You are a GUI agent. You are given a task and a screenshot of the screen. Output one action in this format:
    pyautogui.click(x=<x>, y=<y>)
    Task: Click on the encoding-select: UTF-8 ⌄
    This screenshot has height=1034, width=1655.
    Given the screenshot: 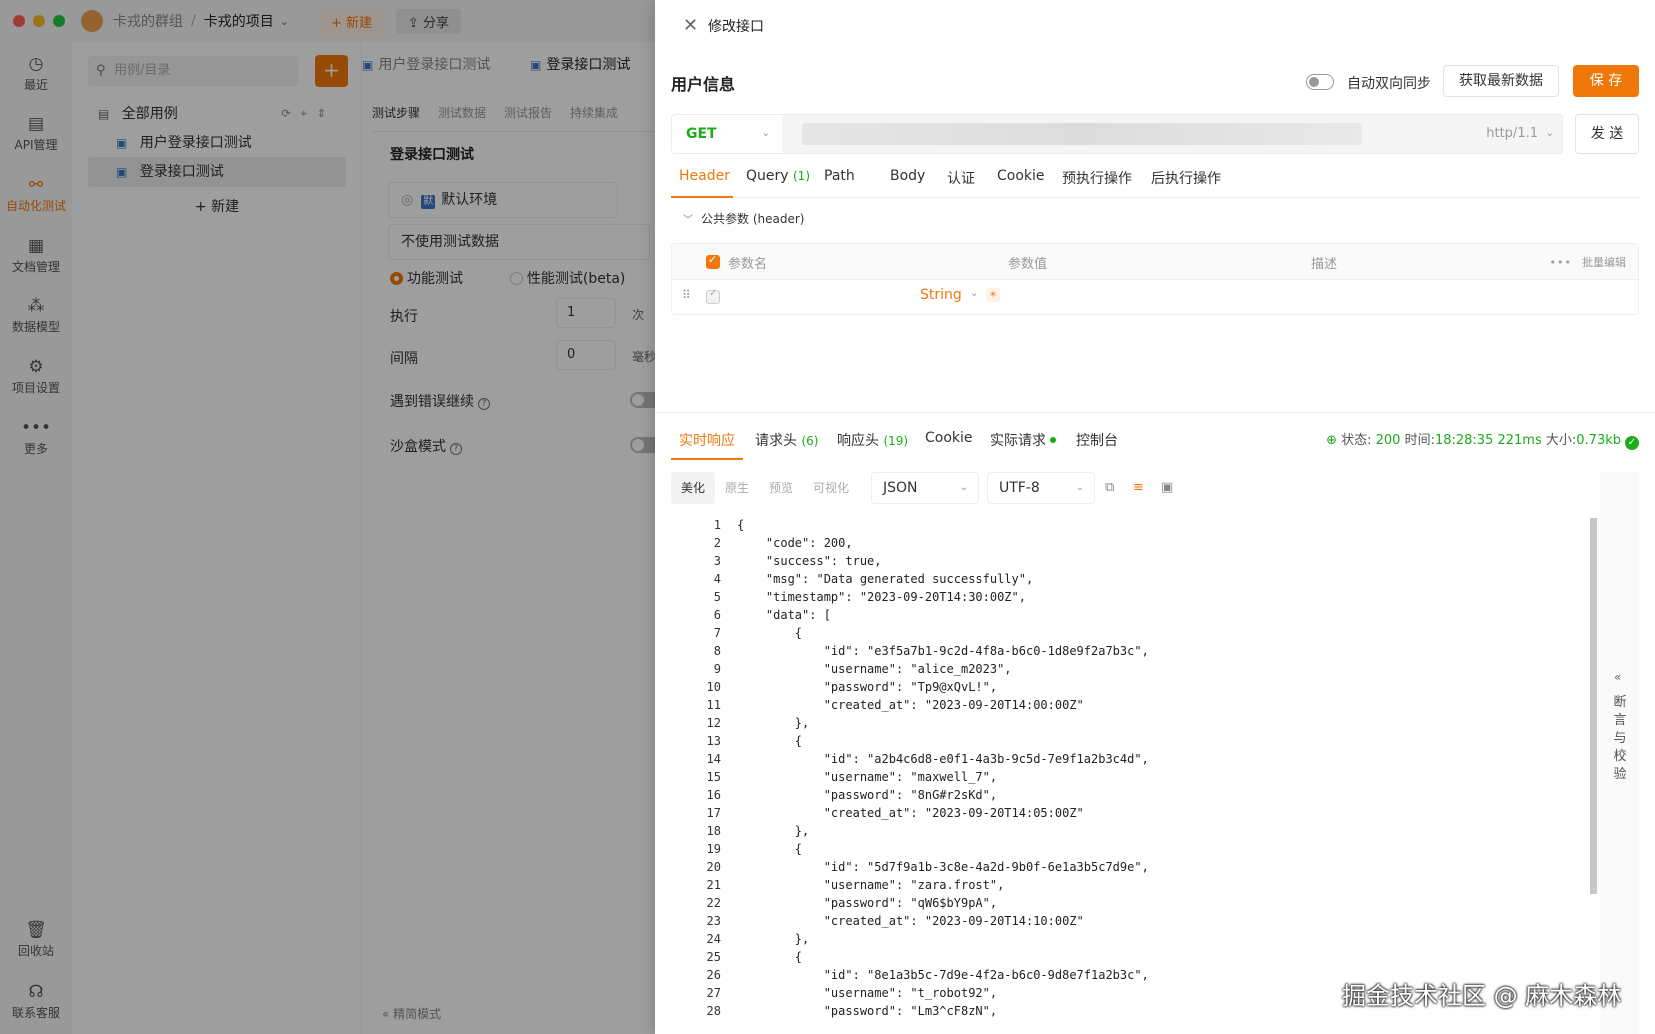 What is the action you would take?
    pyautogui.click(x=1041, y=488)
    